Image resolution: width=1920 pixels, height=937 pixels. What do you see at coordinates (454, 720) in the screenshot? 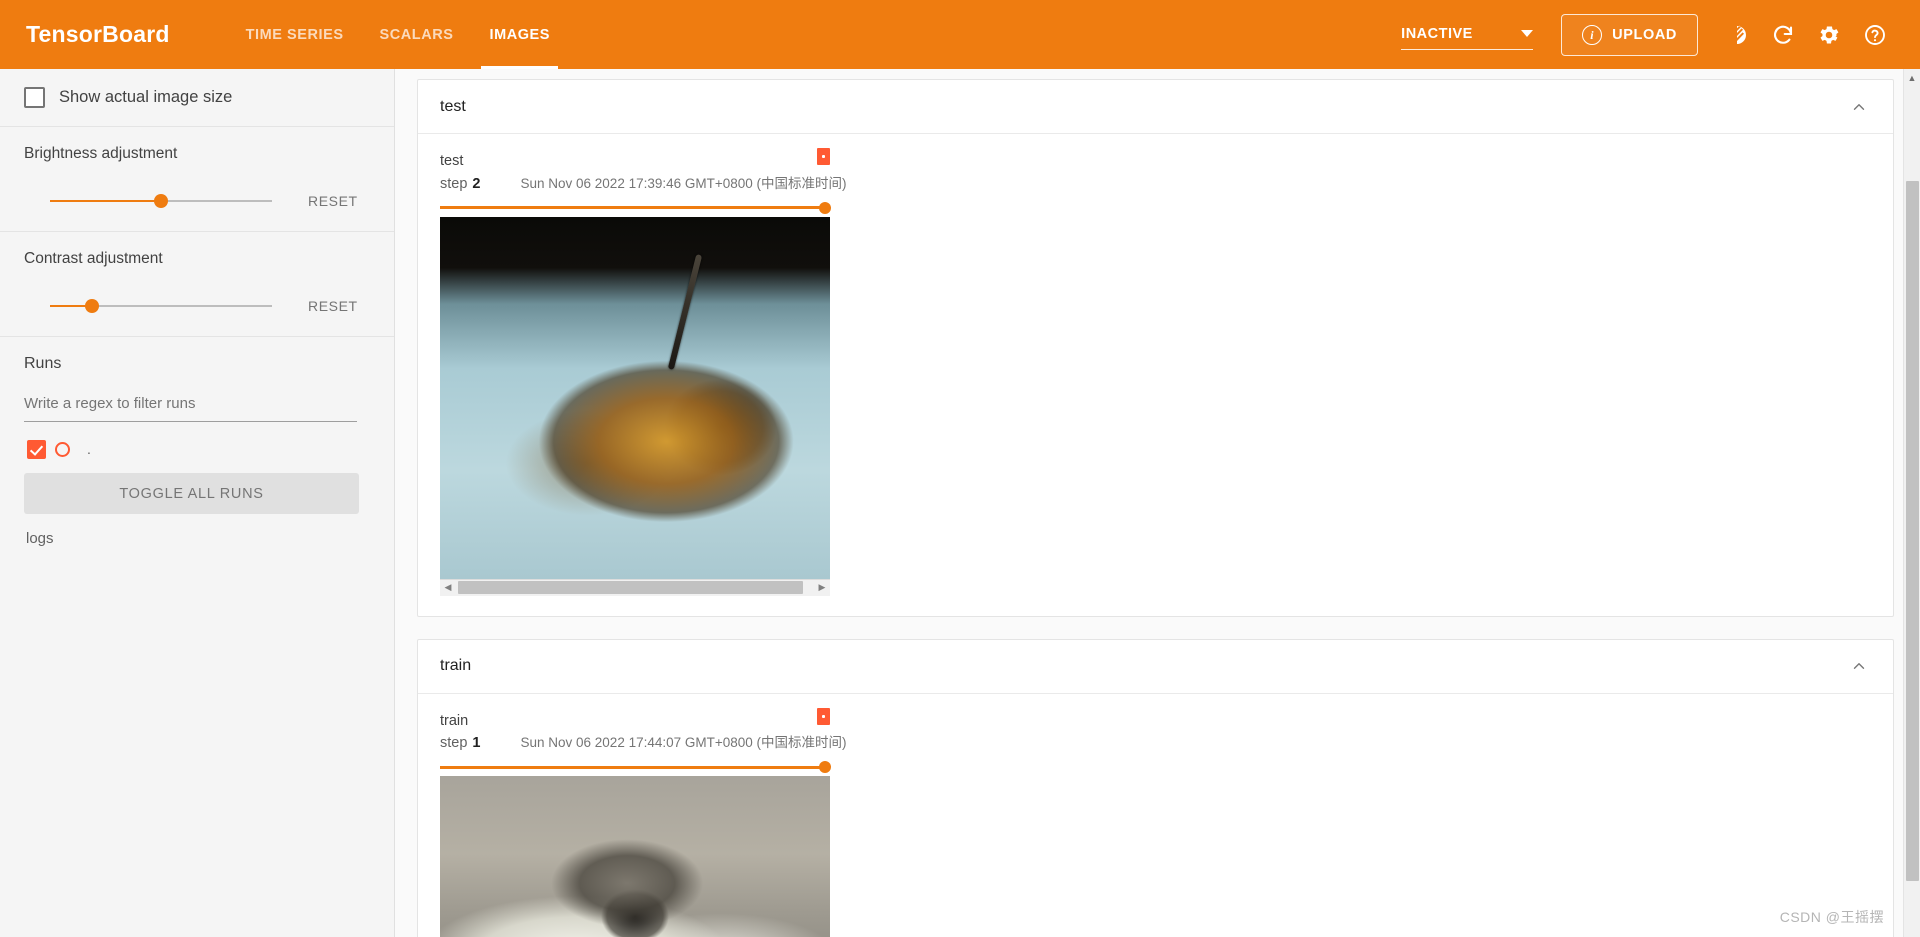
I see `image-run-tag-train: train` at bounding box center [454, 720].